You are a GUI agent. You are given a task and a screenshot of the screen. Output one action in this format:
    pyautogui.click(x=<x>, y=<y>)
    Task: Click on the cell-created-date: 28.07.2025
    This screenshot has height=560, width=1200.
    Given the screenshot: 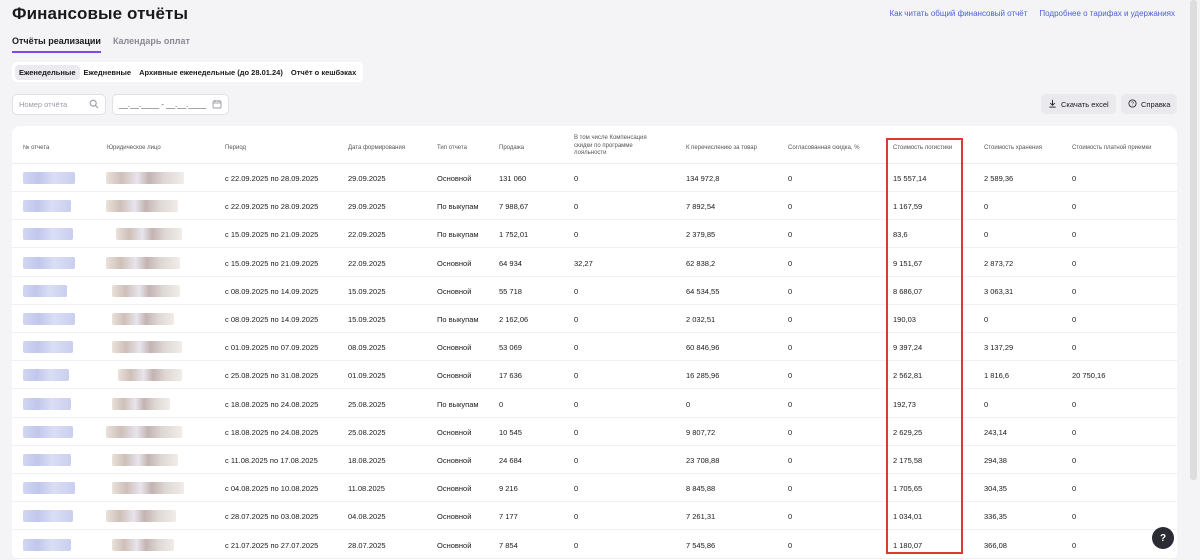 What is the action you would take?
    pyautogui.click(x=367, y=545)
    